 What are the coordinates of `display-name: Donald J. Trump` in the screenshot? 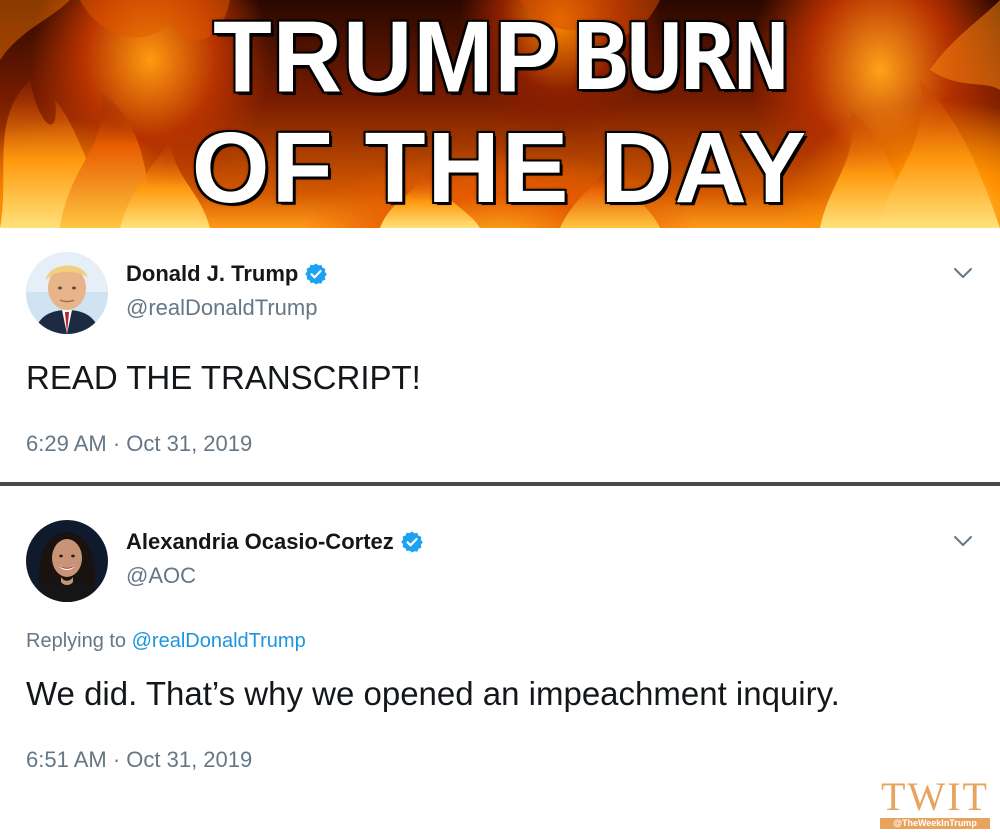 It's located at (212, 274).